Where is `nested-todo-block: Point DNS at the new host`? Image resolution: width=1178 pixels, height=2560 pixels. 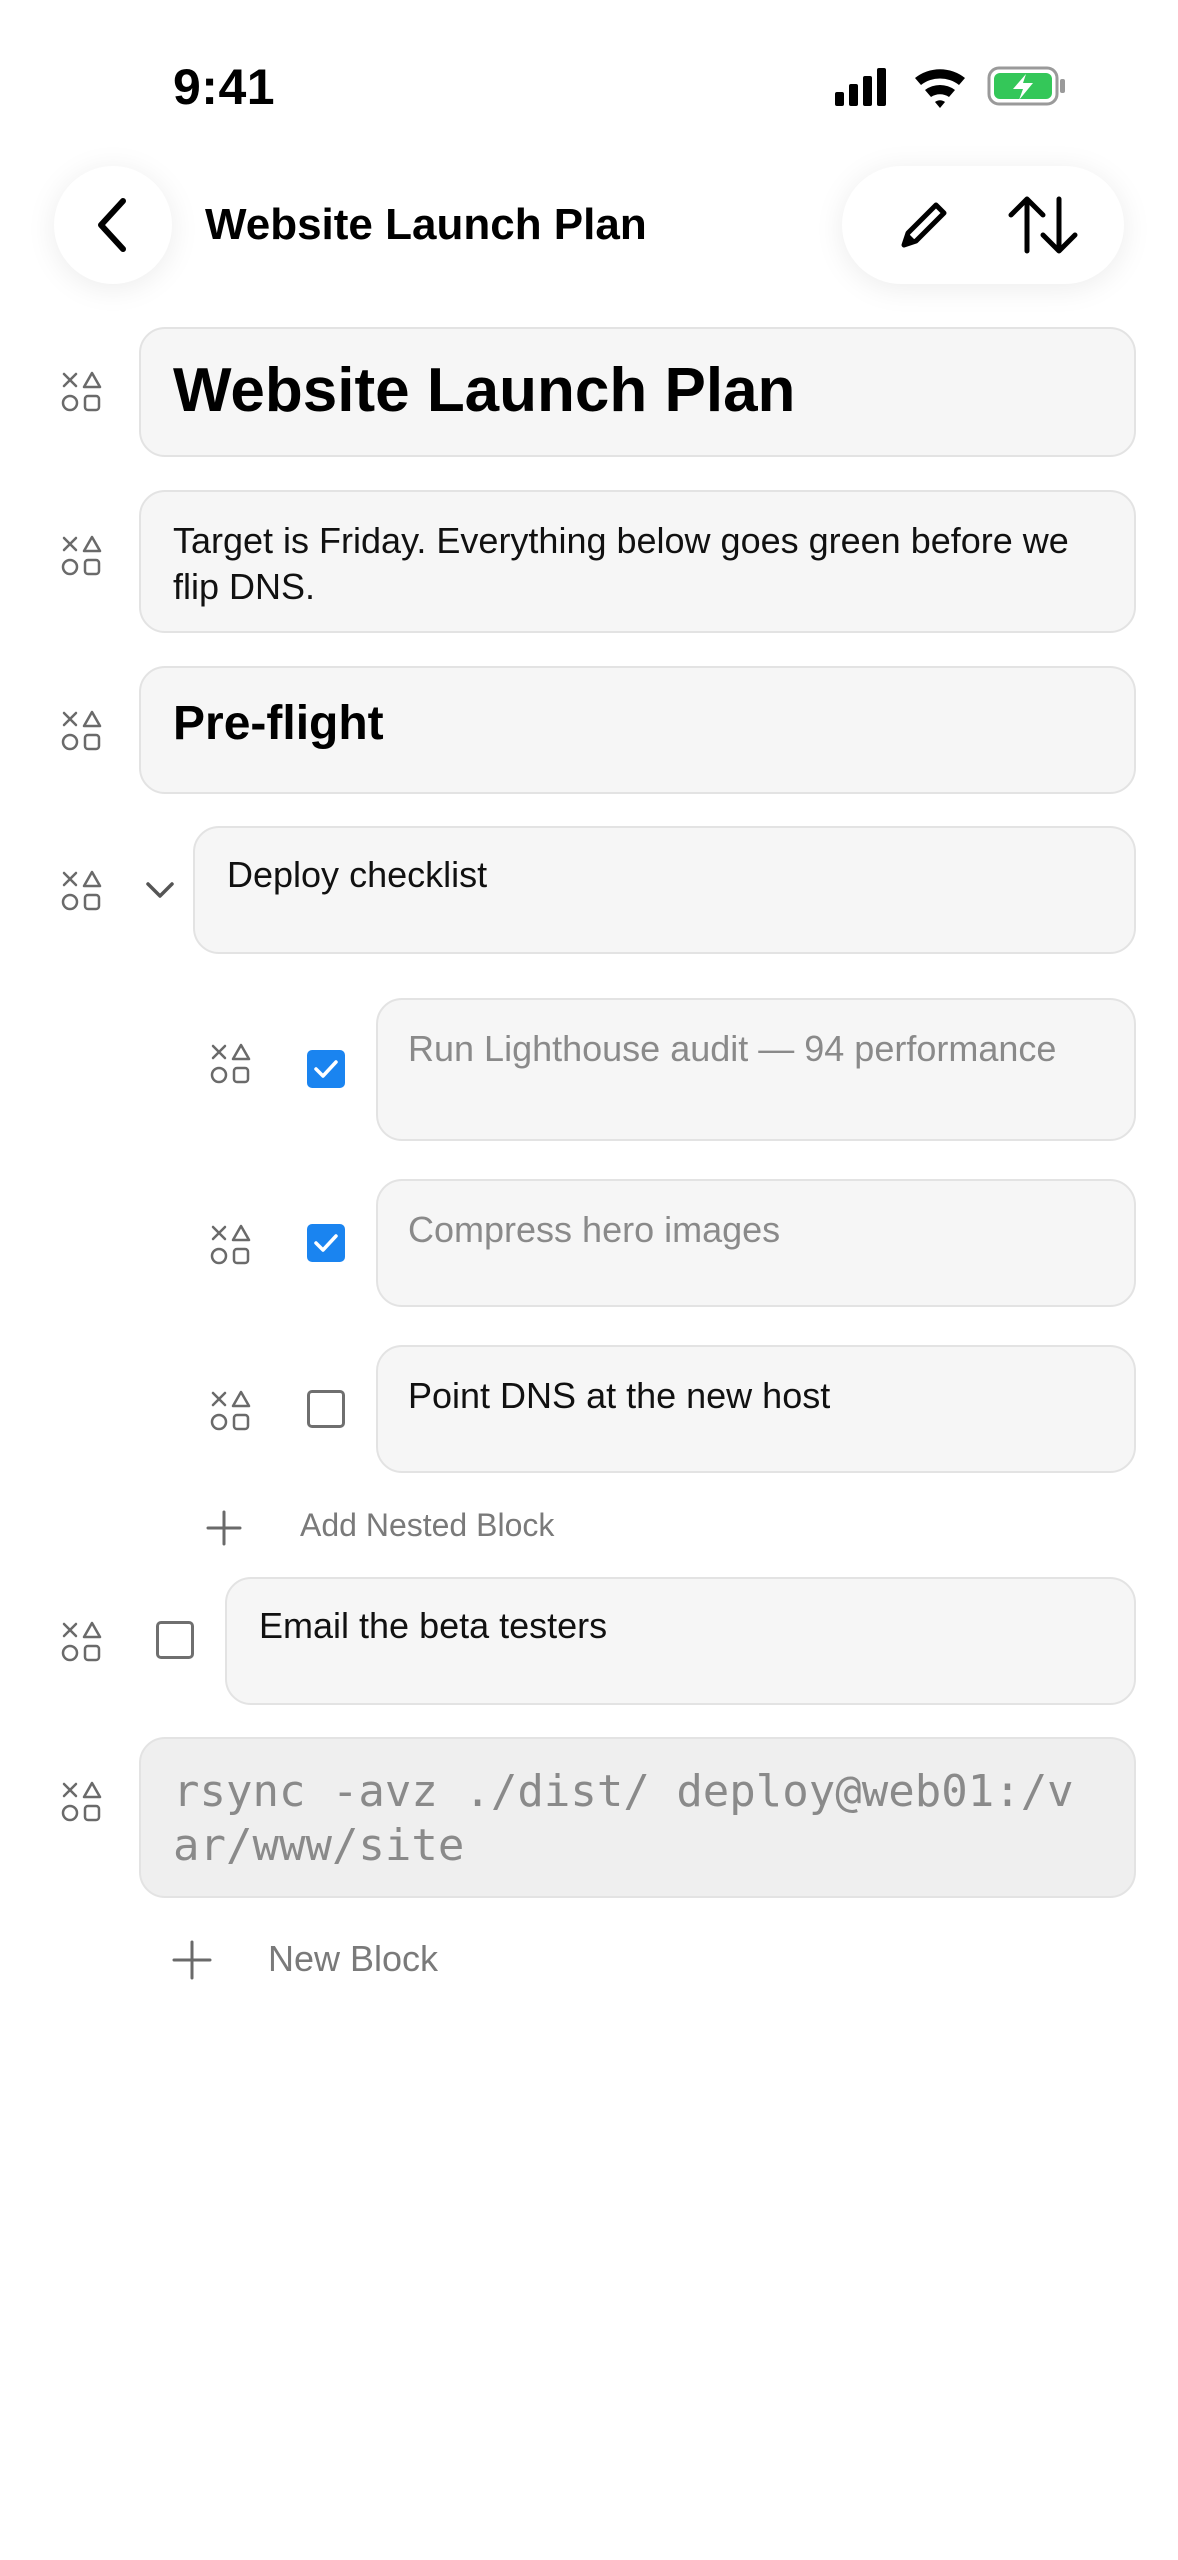 nested-todo-block: Point DNS at the new host is located at coordinates (756, 1409).